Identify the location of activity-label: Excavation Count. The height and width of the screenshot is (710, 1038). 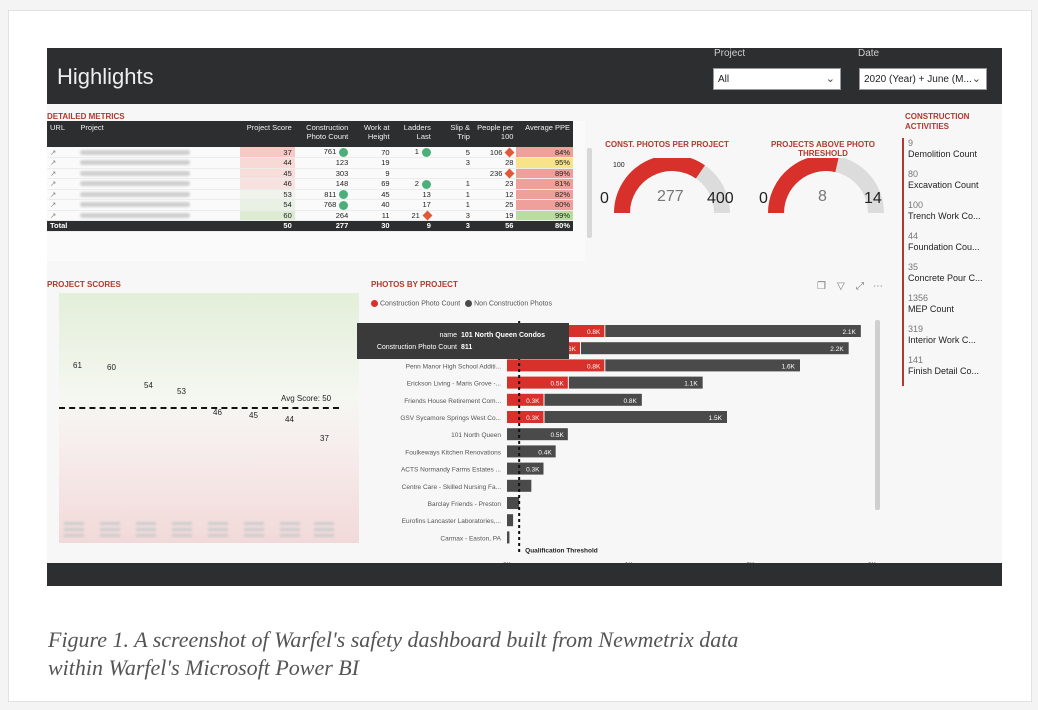
(943, 185).